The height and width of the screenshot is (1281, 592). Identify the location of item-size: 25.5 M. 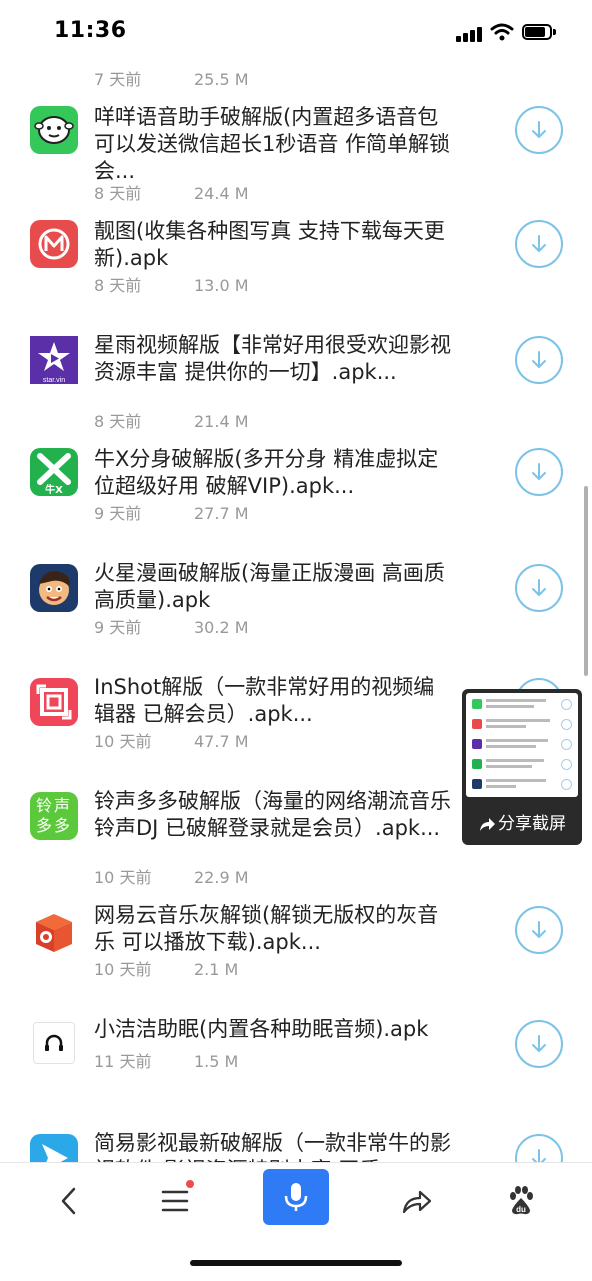
(221, 79).